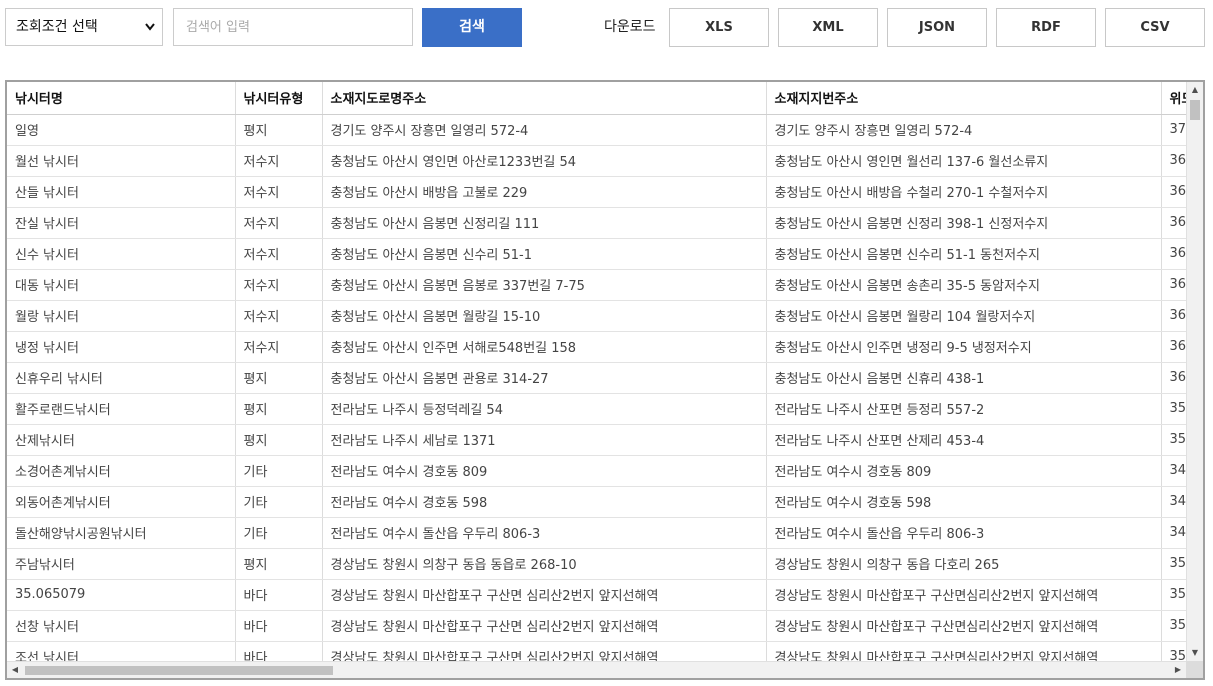 The height and width of the screenshot is (686, 1213). Describe the element at coordinates (544, 316) in the screenshot. I see `table-cell: 충청남도 아산시 음봉면 월랑길 15-10` at that location.